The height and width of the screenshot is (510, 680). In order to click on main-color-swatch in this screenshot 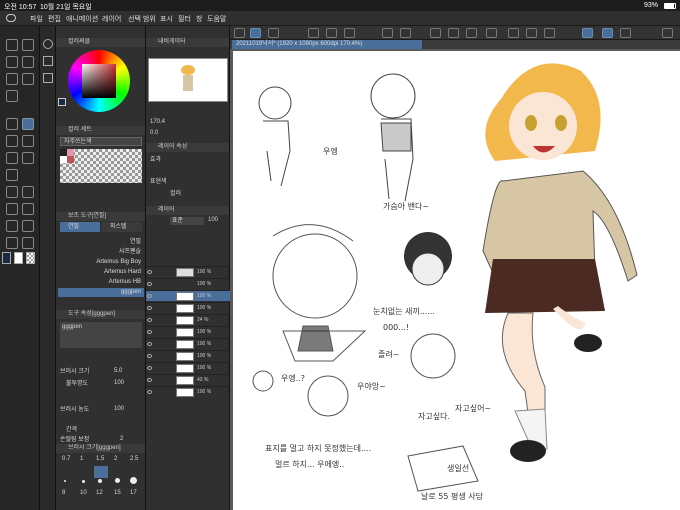, I will do `click(6, 258)`.